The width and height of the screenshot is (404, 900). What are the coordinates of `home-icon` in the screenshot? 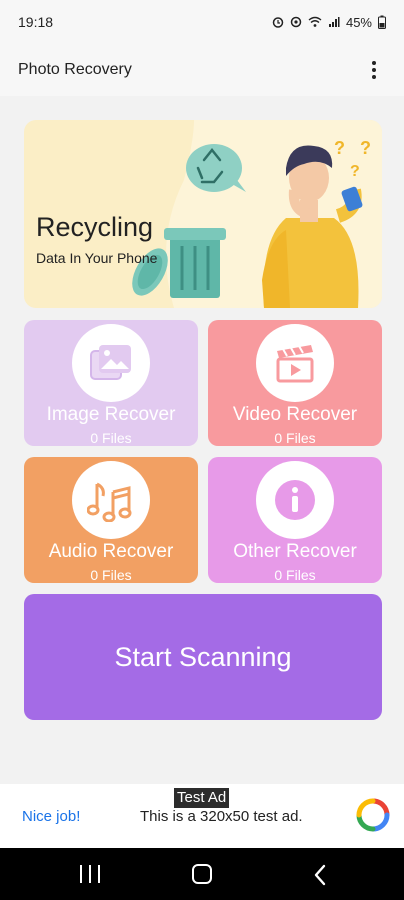 It's located at (202, 874).